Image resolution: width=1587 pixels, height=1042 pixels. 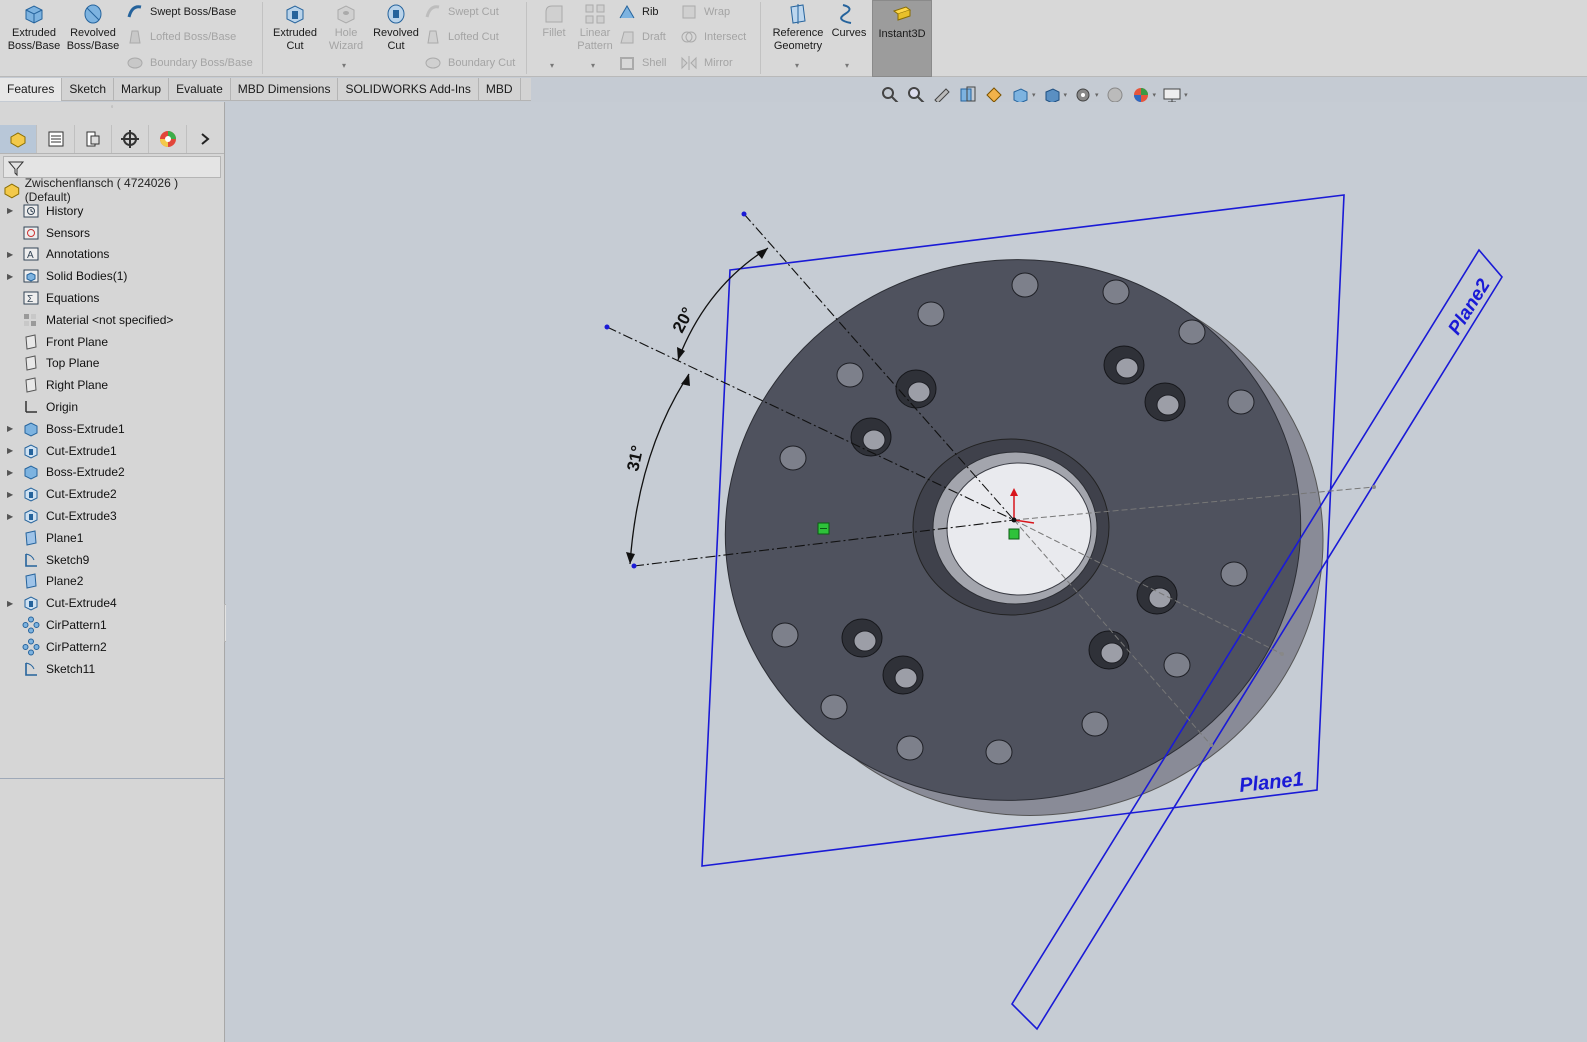 I want to click on tab-mbd-dimensions: MBD Dimensions, so click(x=285, y=89).